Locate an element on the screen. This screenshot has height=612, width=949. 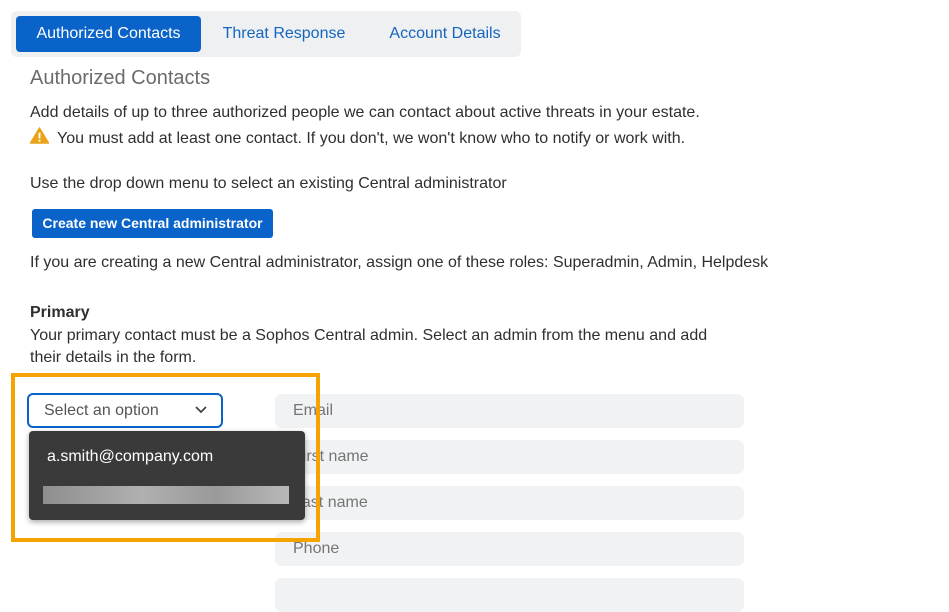
email-field is located at coordinates (509, 411).